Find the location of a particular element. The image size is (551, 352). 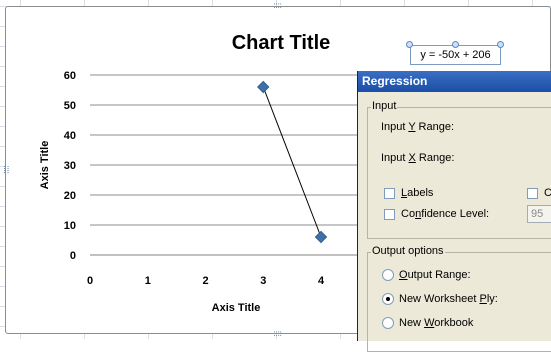

output-options-label: Output options is located at coordinates (408, 251).